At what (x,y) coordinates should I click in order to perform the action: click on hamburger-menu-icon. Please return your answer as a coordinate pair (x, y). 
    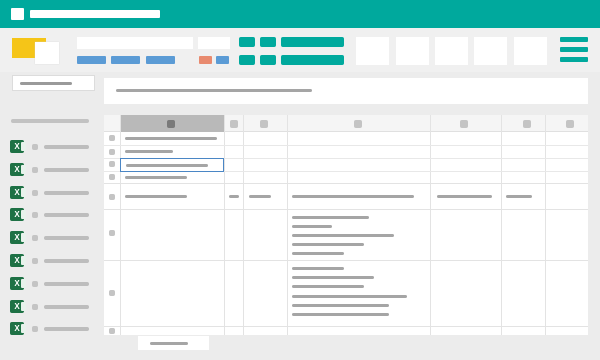
    Looking at the image, I should click on (574, 50).